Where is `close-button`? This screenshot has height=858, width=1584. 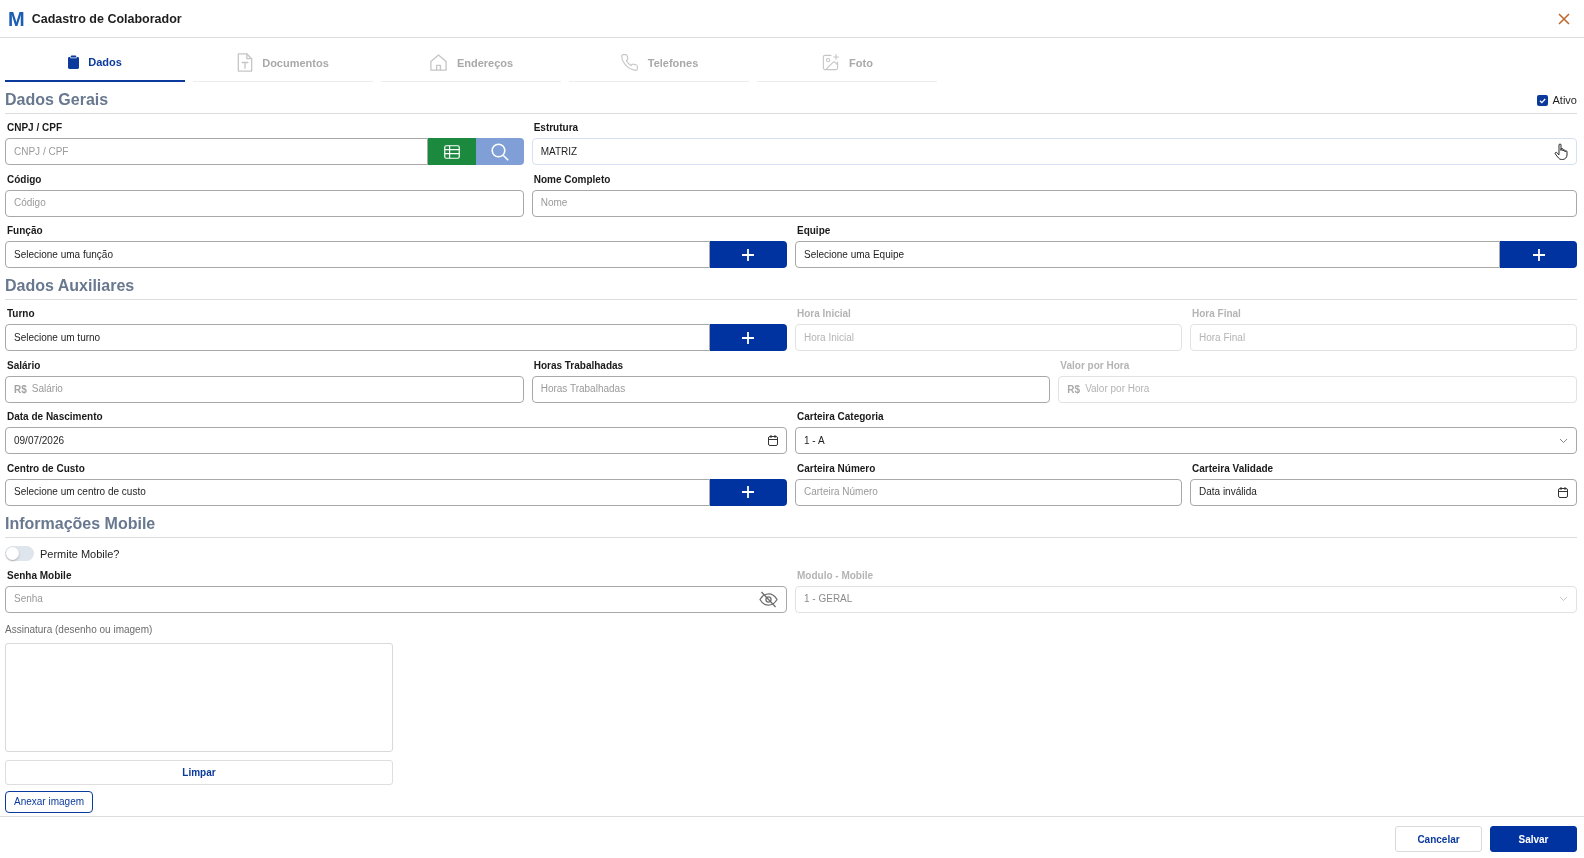 close-button is located at coordinates (1564, 18).